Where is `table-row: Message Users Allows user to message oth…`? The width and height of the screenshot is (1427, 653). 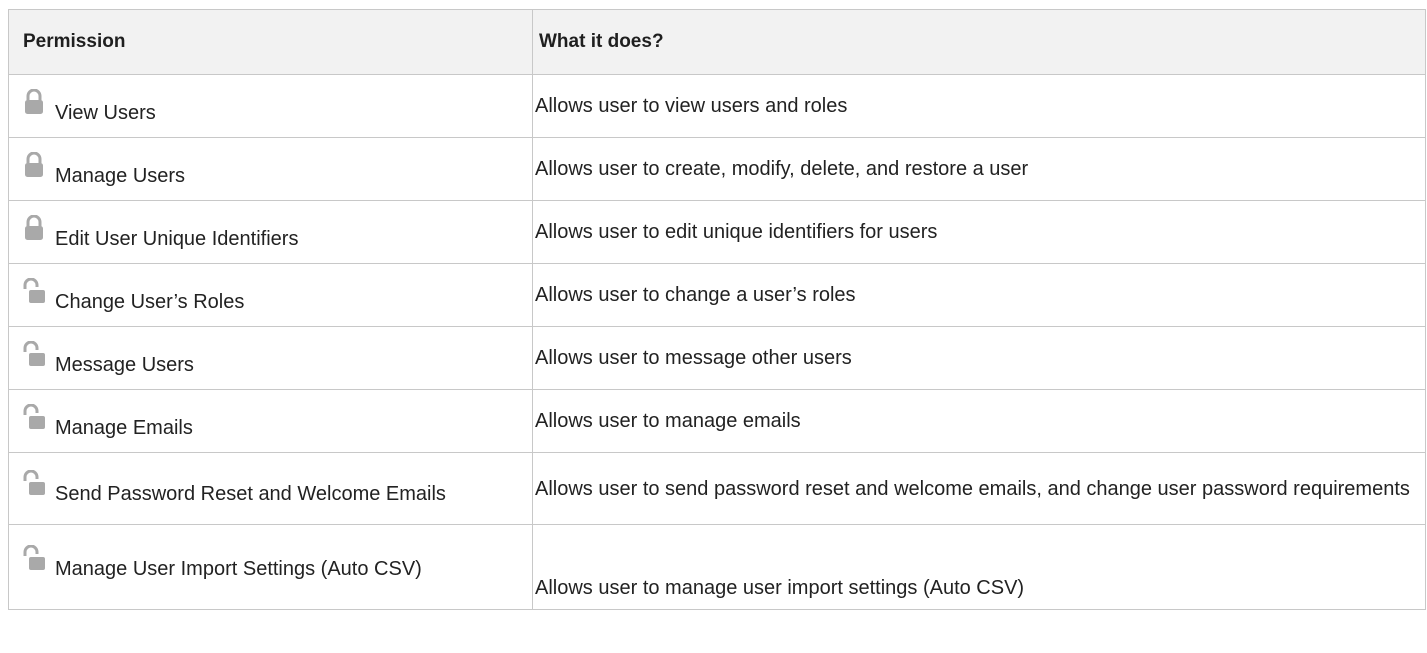 table-row: Message Users Allows user to message oth… is located at coordinates (717, 358).